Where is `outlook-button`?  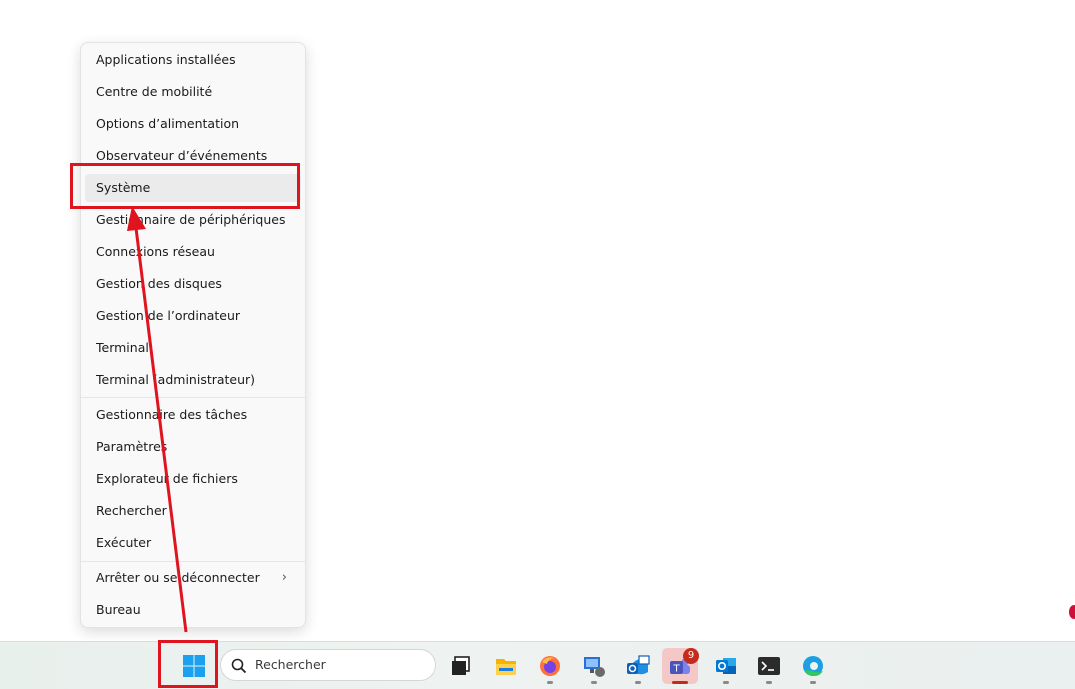 outlook-button is located at coordinates (726, 666).